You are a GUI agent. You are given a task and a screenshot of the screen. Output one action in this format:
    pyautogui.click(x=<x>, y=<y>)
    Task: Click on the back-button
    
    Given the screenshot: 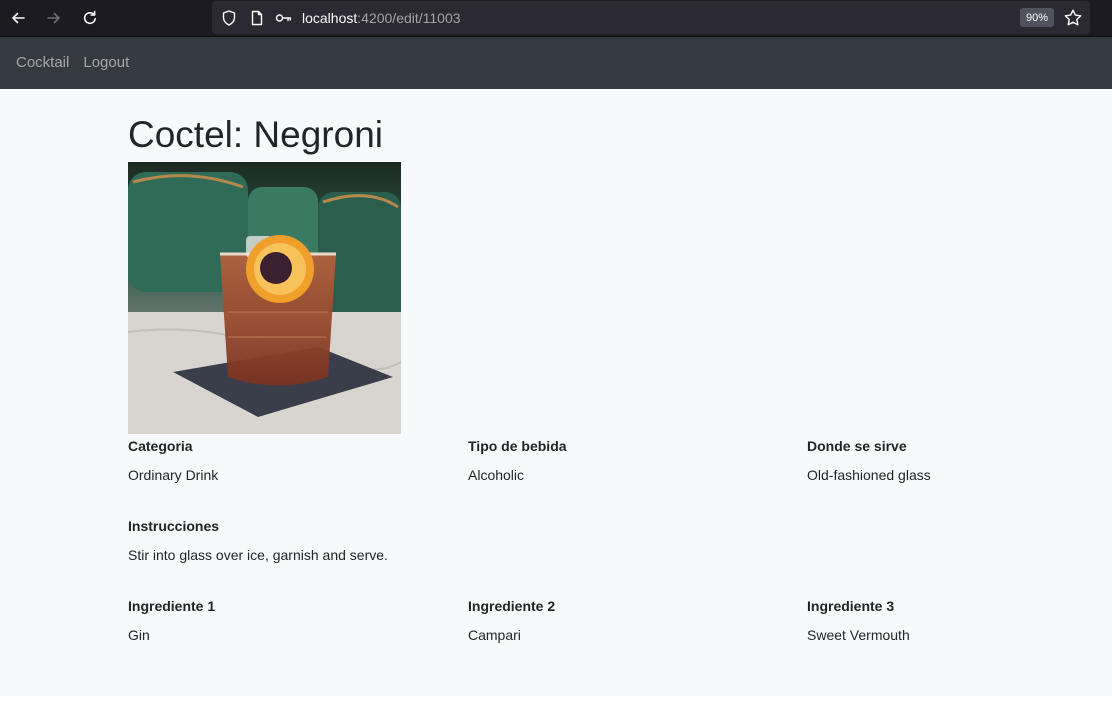 What is the action you would take?
    pyautogui.click(x=18, y=18)
    